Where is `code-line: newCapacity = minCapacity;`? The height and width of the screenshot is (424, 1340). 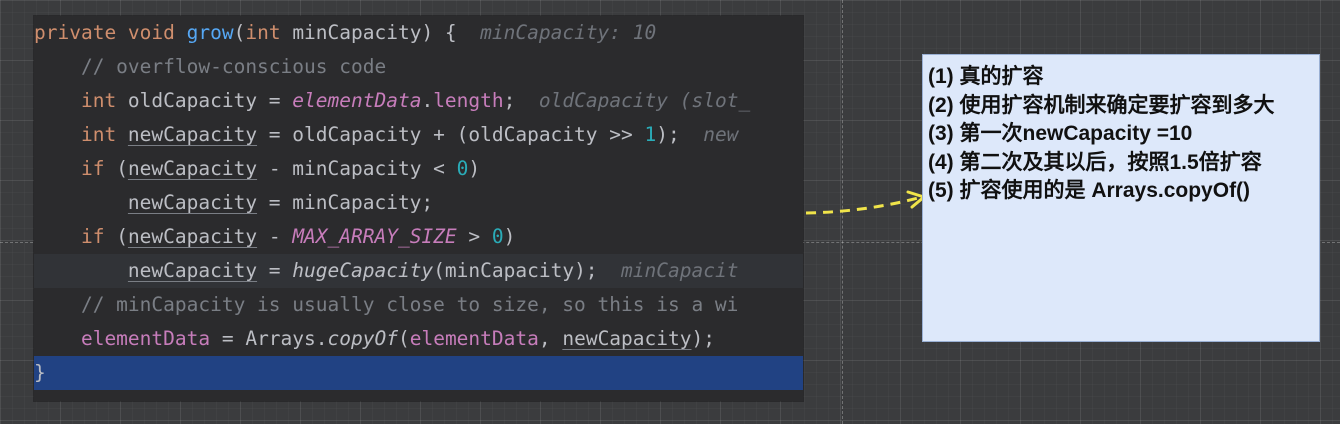
code-line: newCapacity = minCapacity; is located at coordinates (418, 203).